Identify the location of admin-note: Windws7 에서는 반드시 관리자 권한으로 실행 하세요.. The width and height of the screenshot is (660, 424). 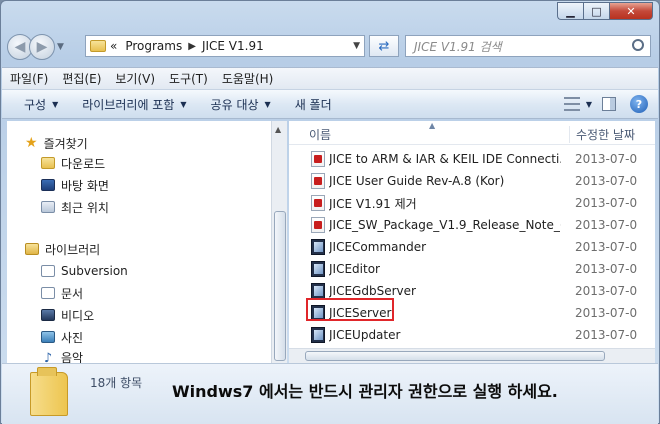
(365, 391).